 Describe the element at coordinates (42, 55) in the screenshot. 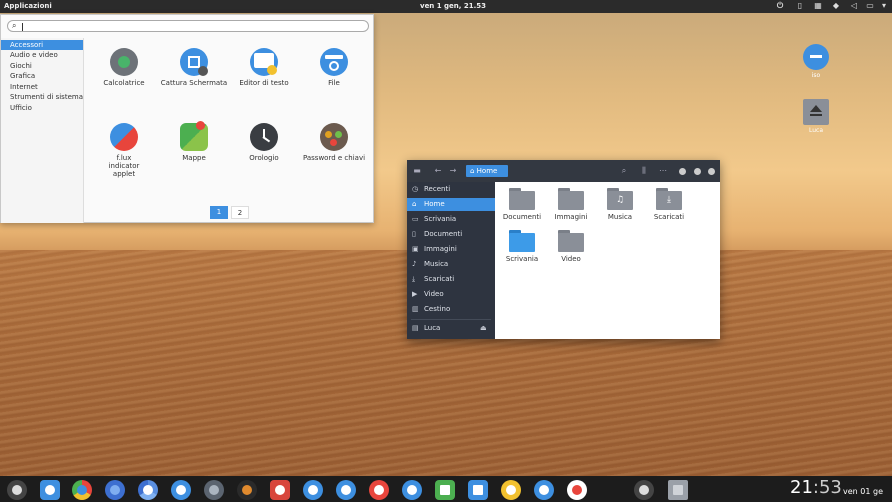

I see `category-audio-video: Audio e video` at that location.